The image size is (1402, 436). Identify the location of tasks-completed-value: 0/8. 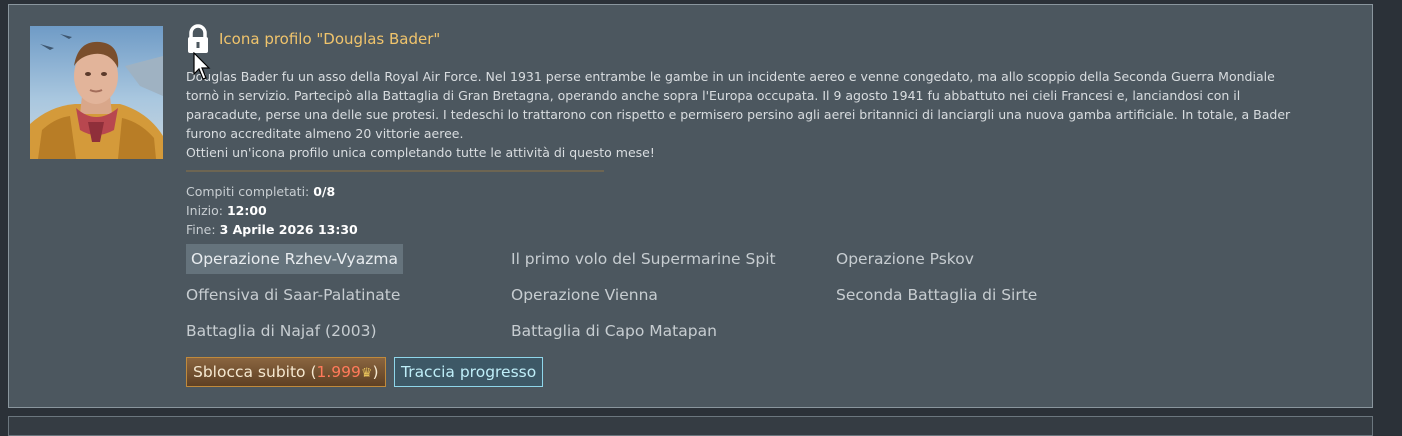
(324, 191).